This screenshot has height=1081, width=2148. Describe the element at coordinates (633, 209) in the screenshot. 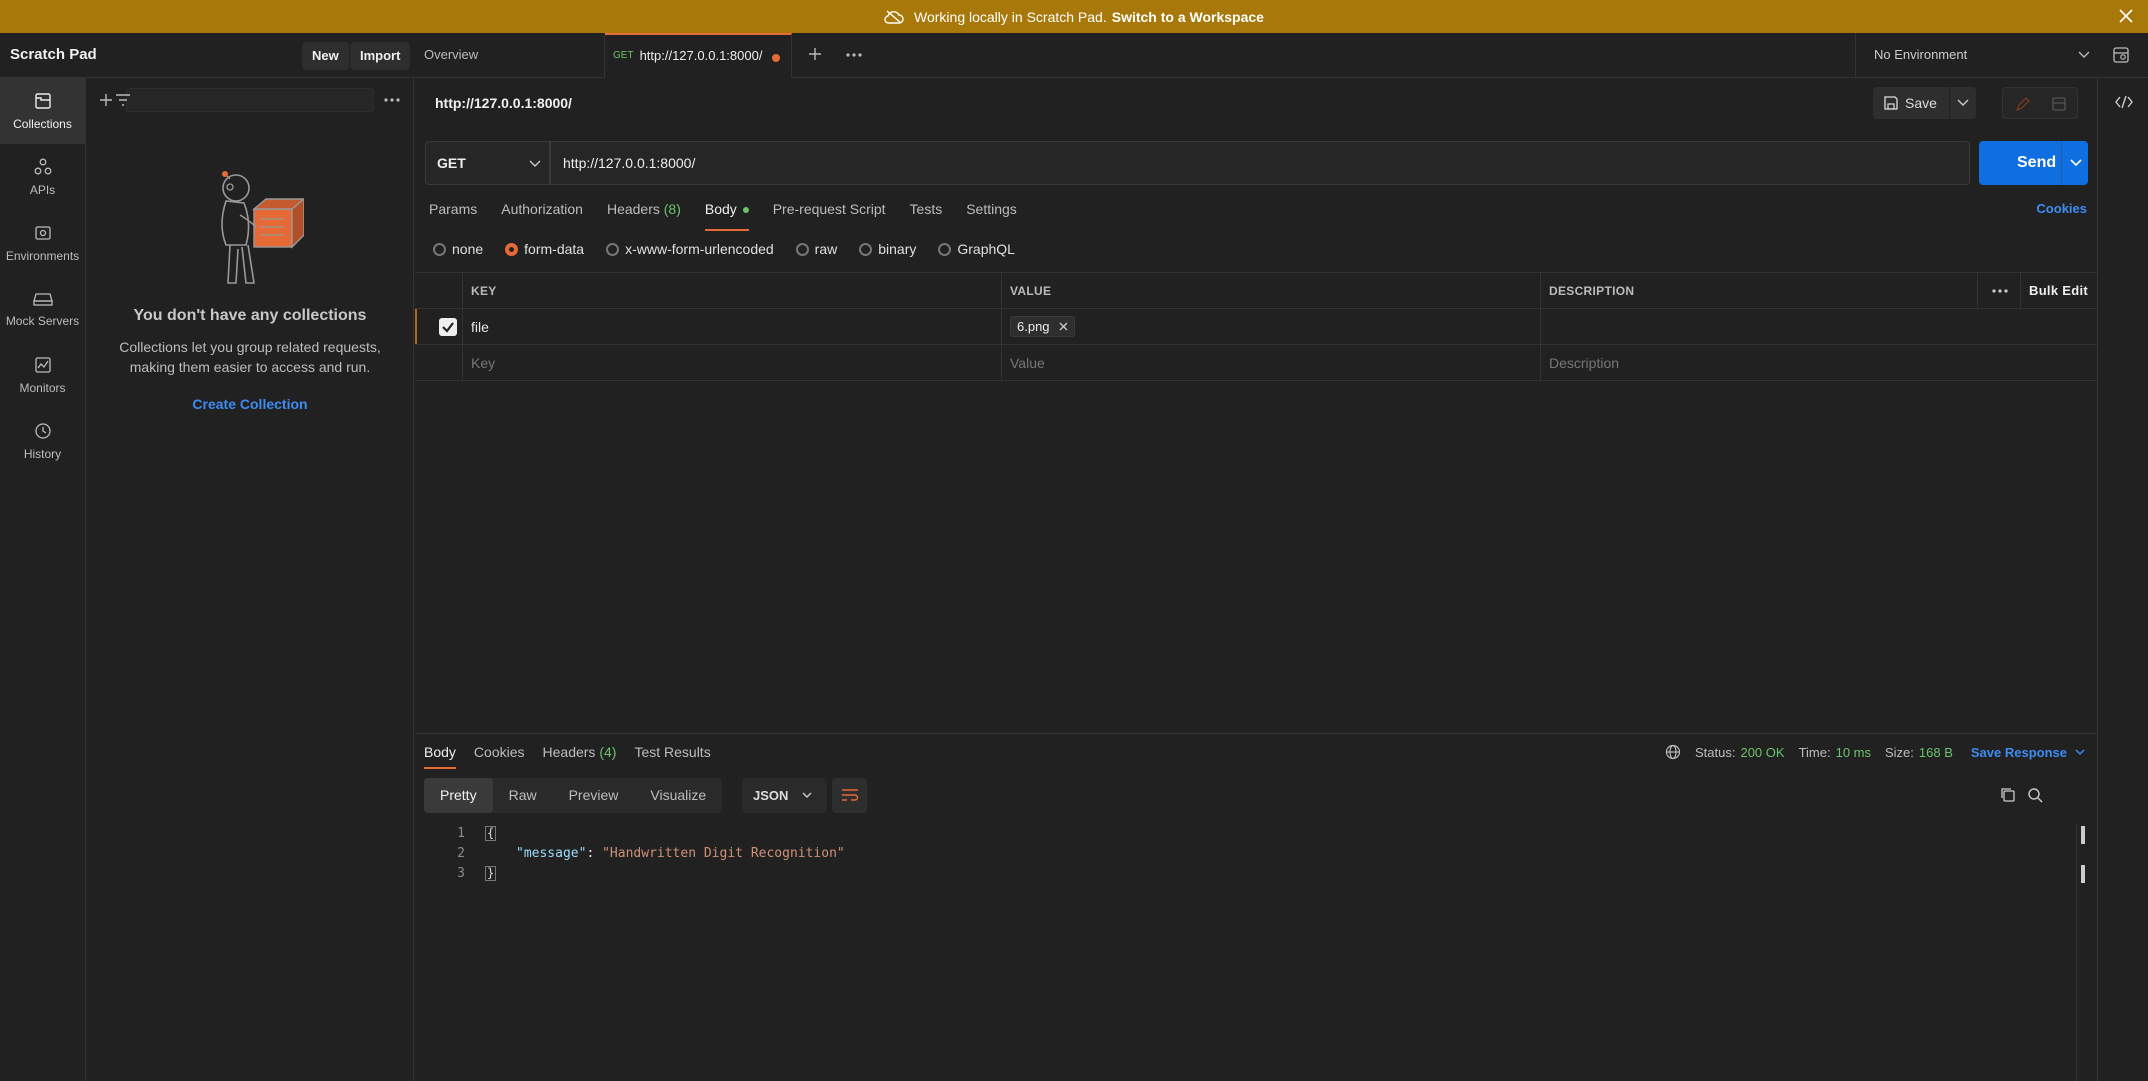

I see `tab-label: Headers` at that location.